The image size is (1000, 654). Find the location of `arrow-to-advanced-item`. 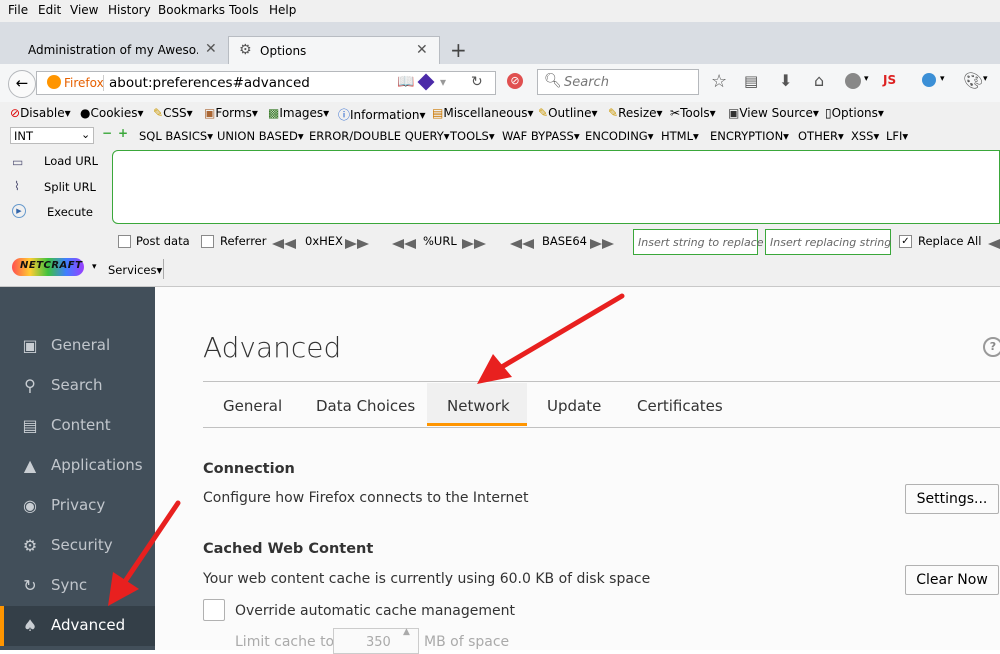

arrow-to-advanced-item is located at coordinates (152, 541).